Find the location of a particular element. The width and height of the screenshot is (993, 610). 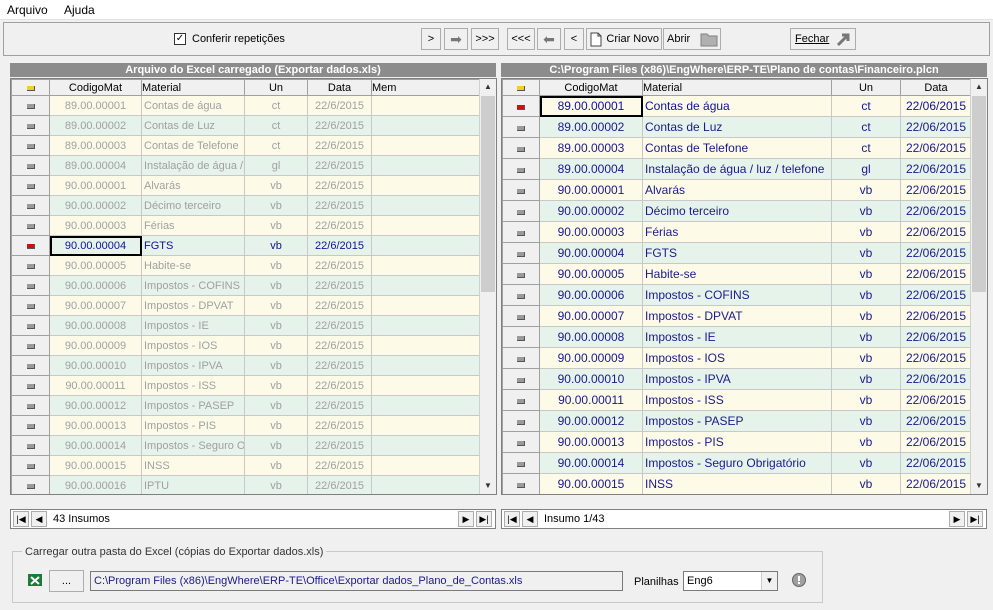

scroll-up-icon: ▲ is located at coordinates (979, 87).